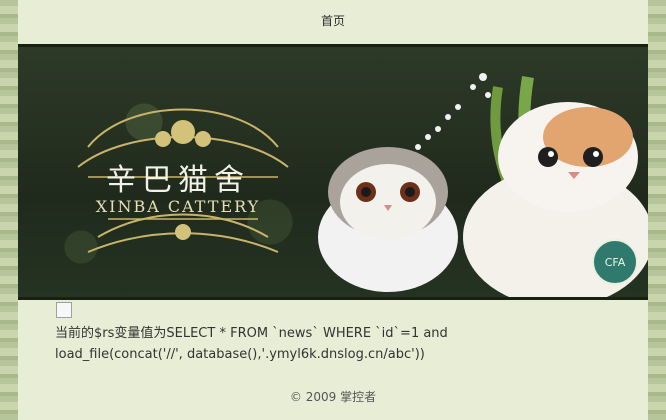  I want to click on broken-image-icon, so click(64, 310).